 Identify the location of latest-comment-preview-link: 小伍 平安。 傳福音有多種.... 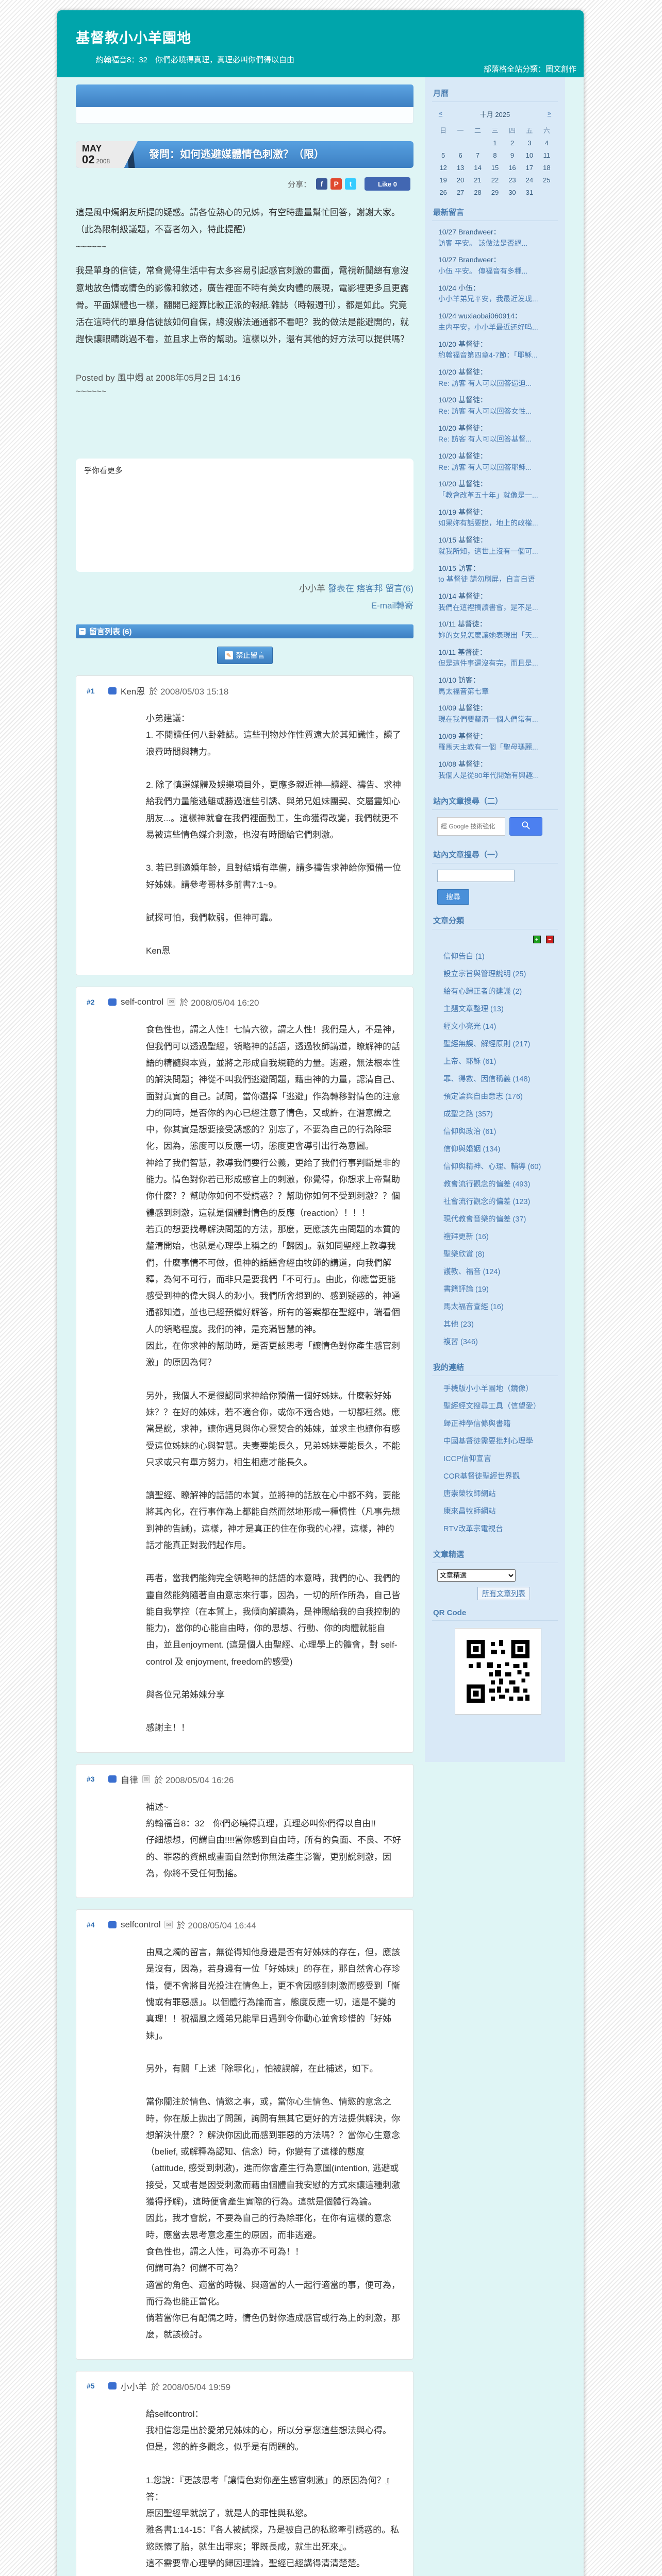
(498, 271).